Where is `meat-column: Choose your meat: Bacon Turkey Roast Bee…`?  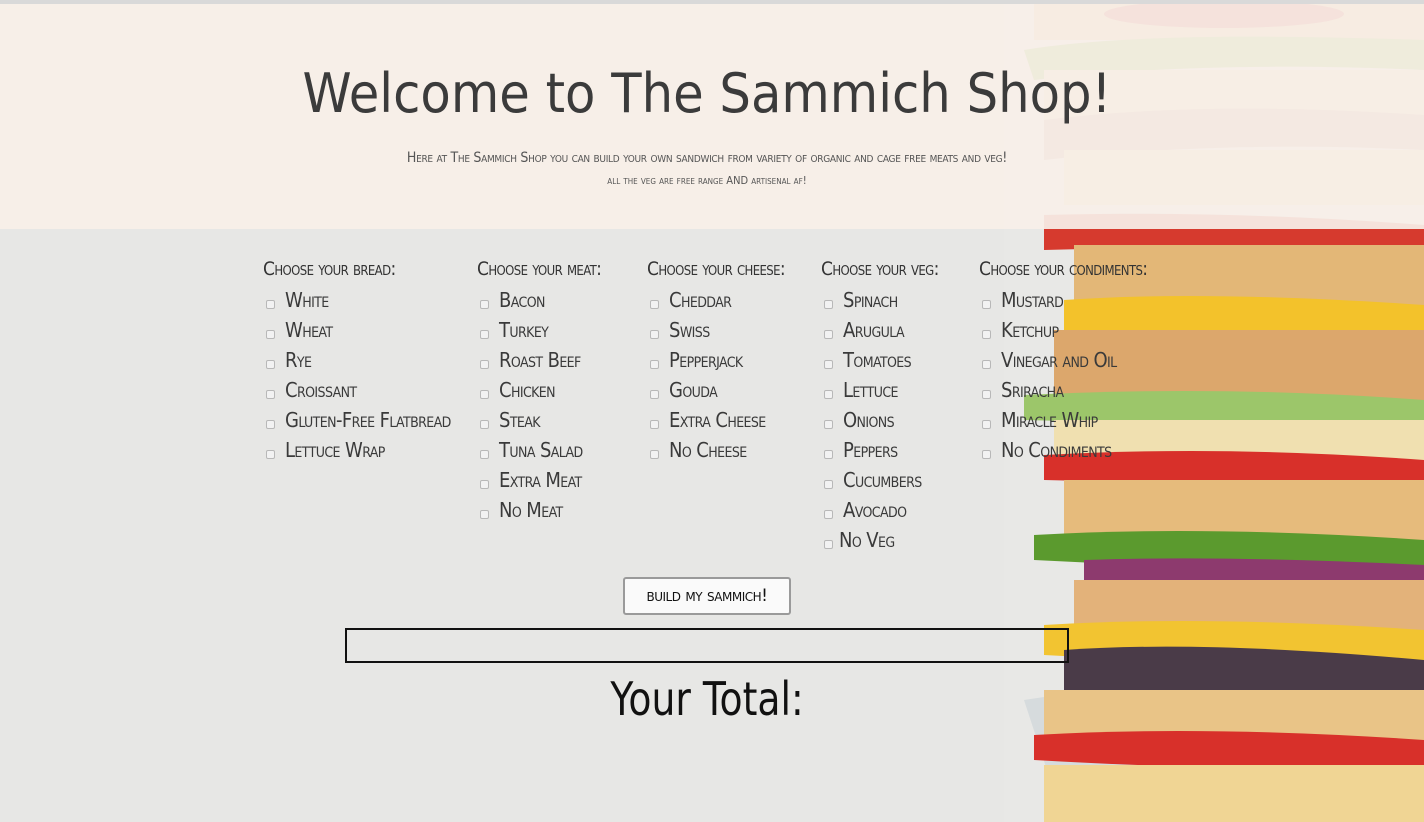 meat-column: Choose your meat: Bacon Turkey Roast Bee… is located at coordinates (539, 390).